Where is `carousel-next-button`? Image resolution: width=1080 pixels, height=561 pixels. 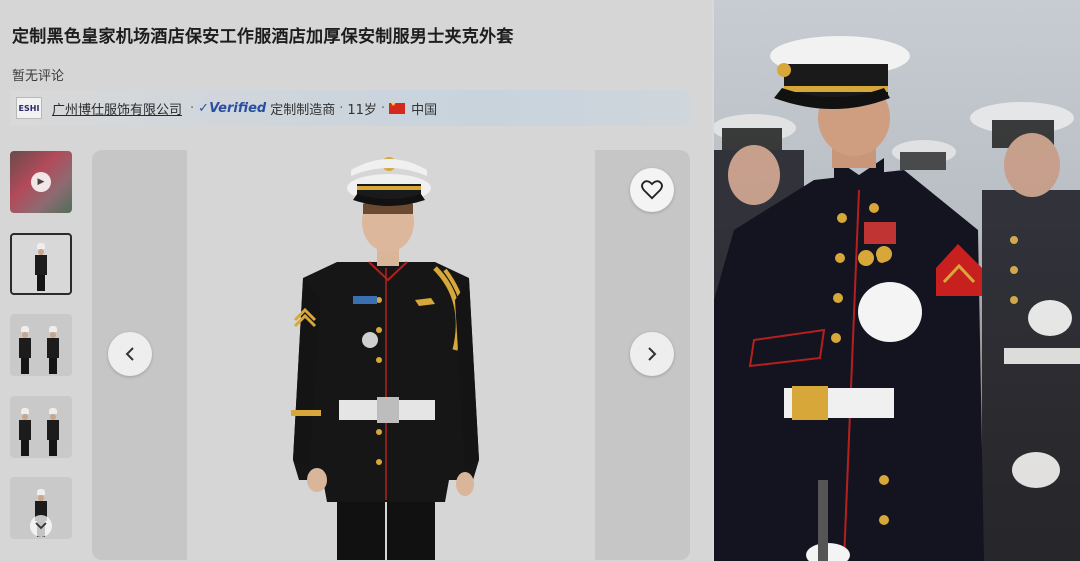 carousel-next-button is located at coordinates (652, 354).